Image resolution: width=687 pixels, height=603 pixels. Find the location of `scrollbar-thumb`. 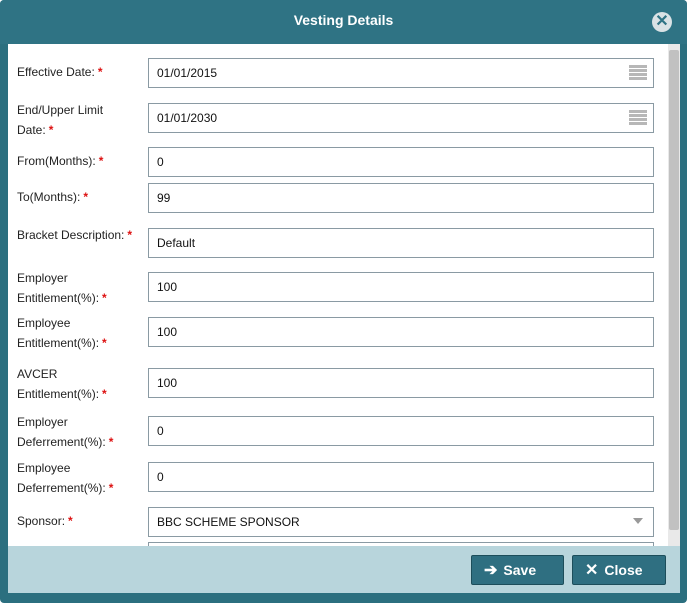

scrollbar-thumb is located at coordinates (674, 290).